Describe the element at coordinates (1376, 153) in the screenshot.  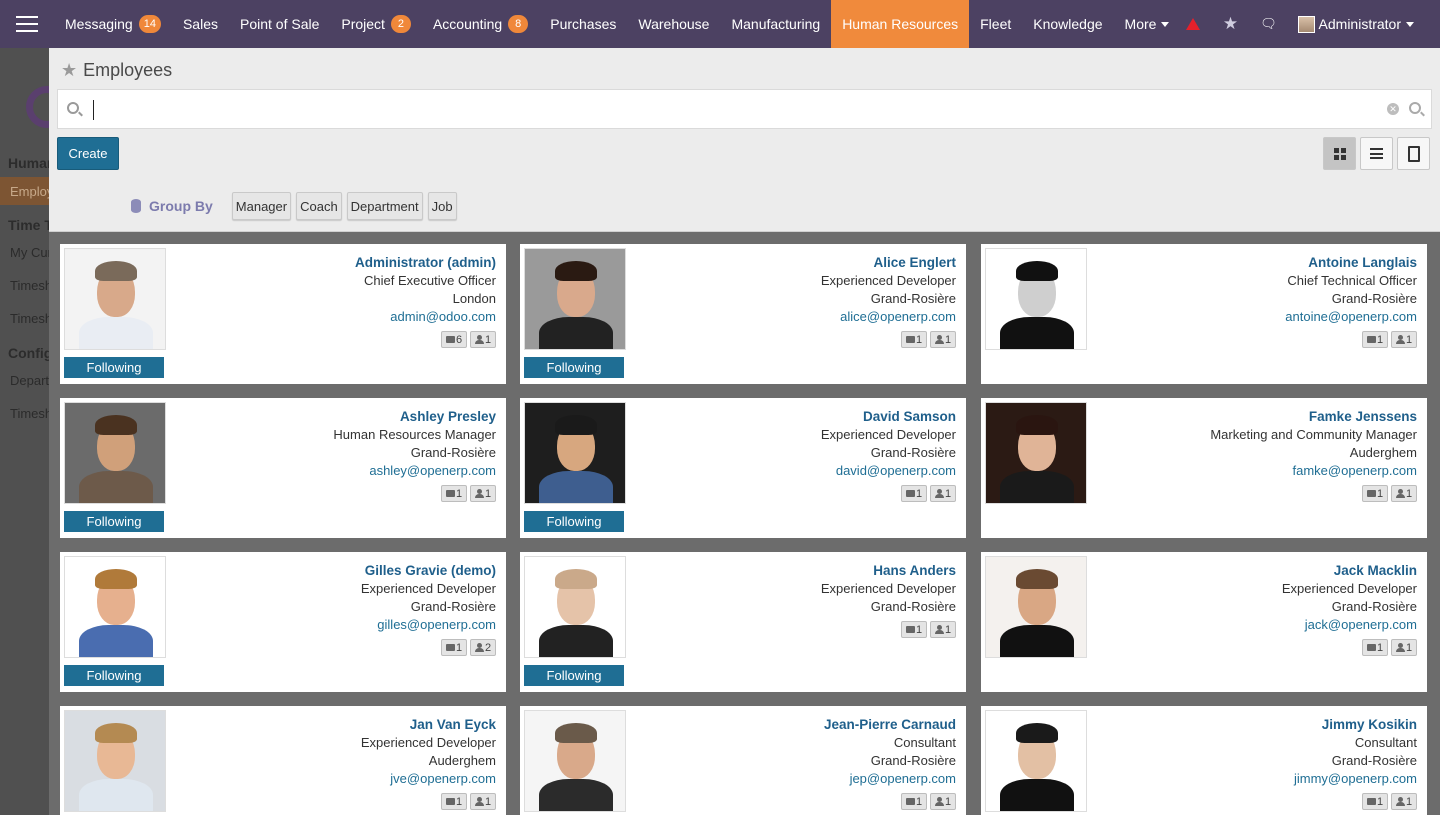
I see `list-view-button` at that location.